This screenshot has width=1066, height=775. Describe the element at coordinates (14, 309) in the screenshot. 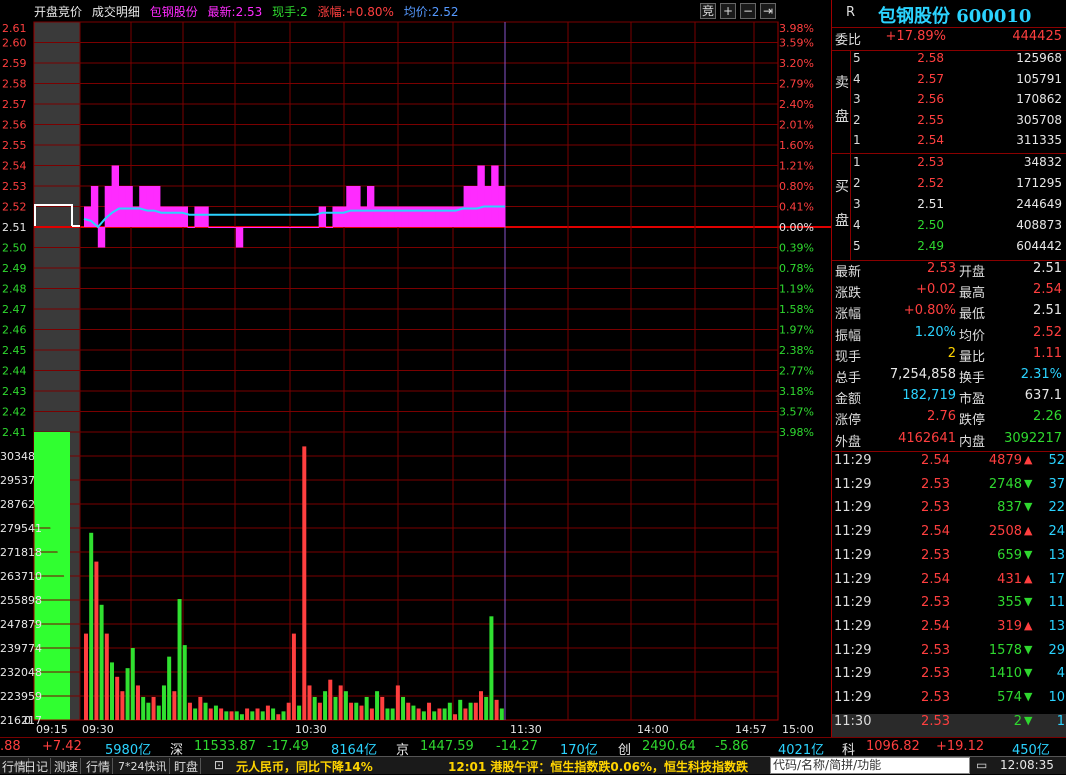

I see `price-axis-label: 2.47` at that location.